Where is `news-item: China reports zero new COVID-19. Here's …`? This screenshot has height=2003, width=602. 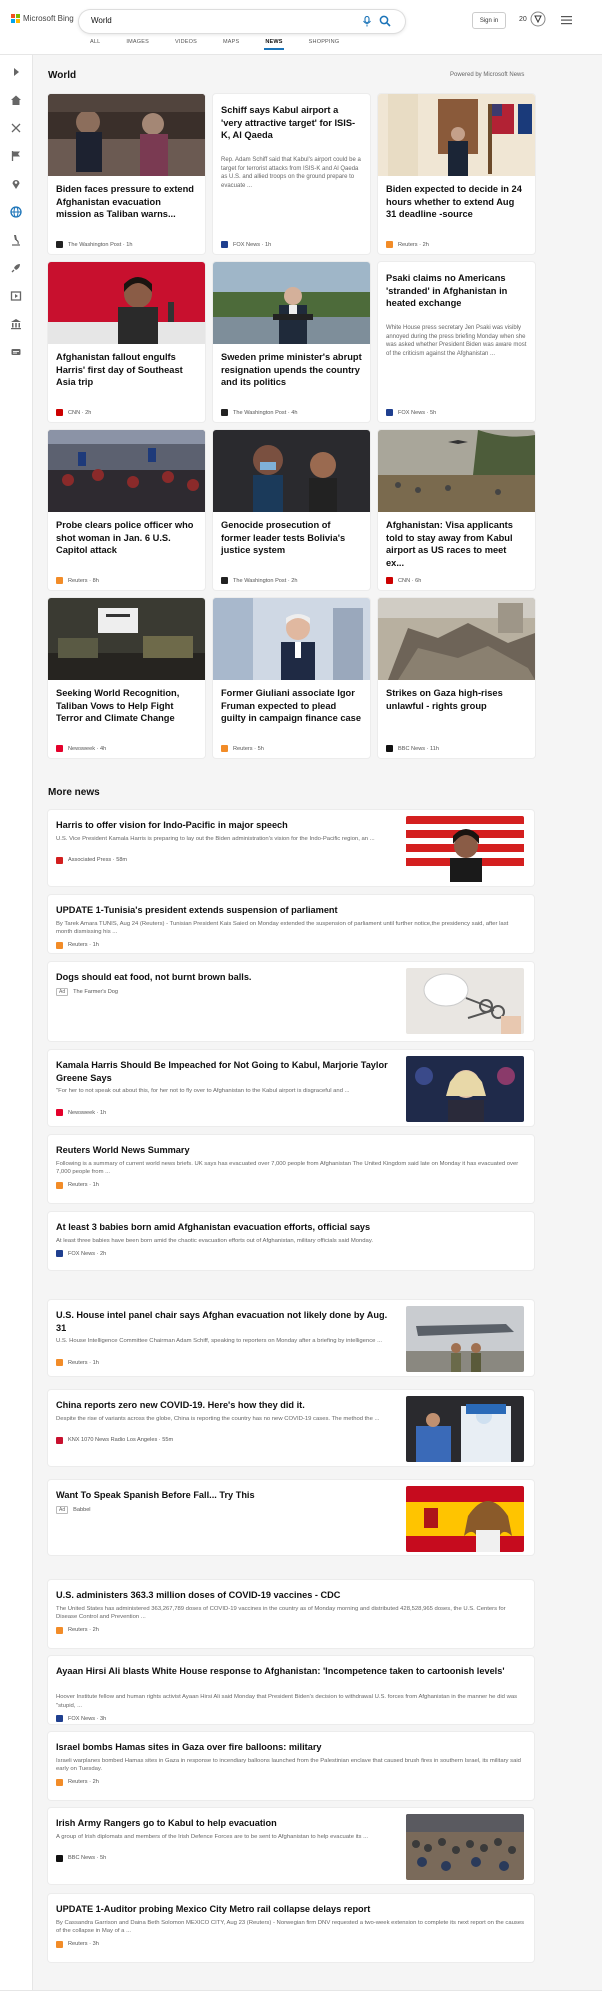 news-item: China reports zero new COVID-19. Here's … is located at coordinates (291, 1428).